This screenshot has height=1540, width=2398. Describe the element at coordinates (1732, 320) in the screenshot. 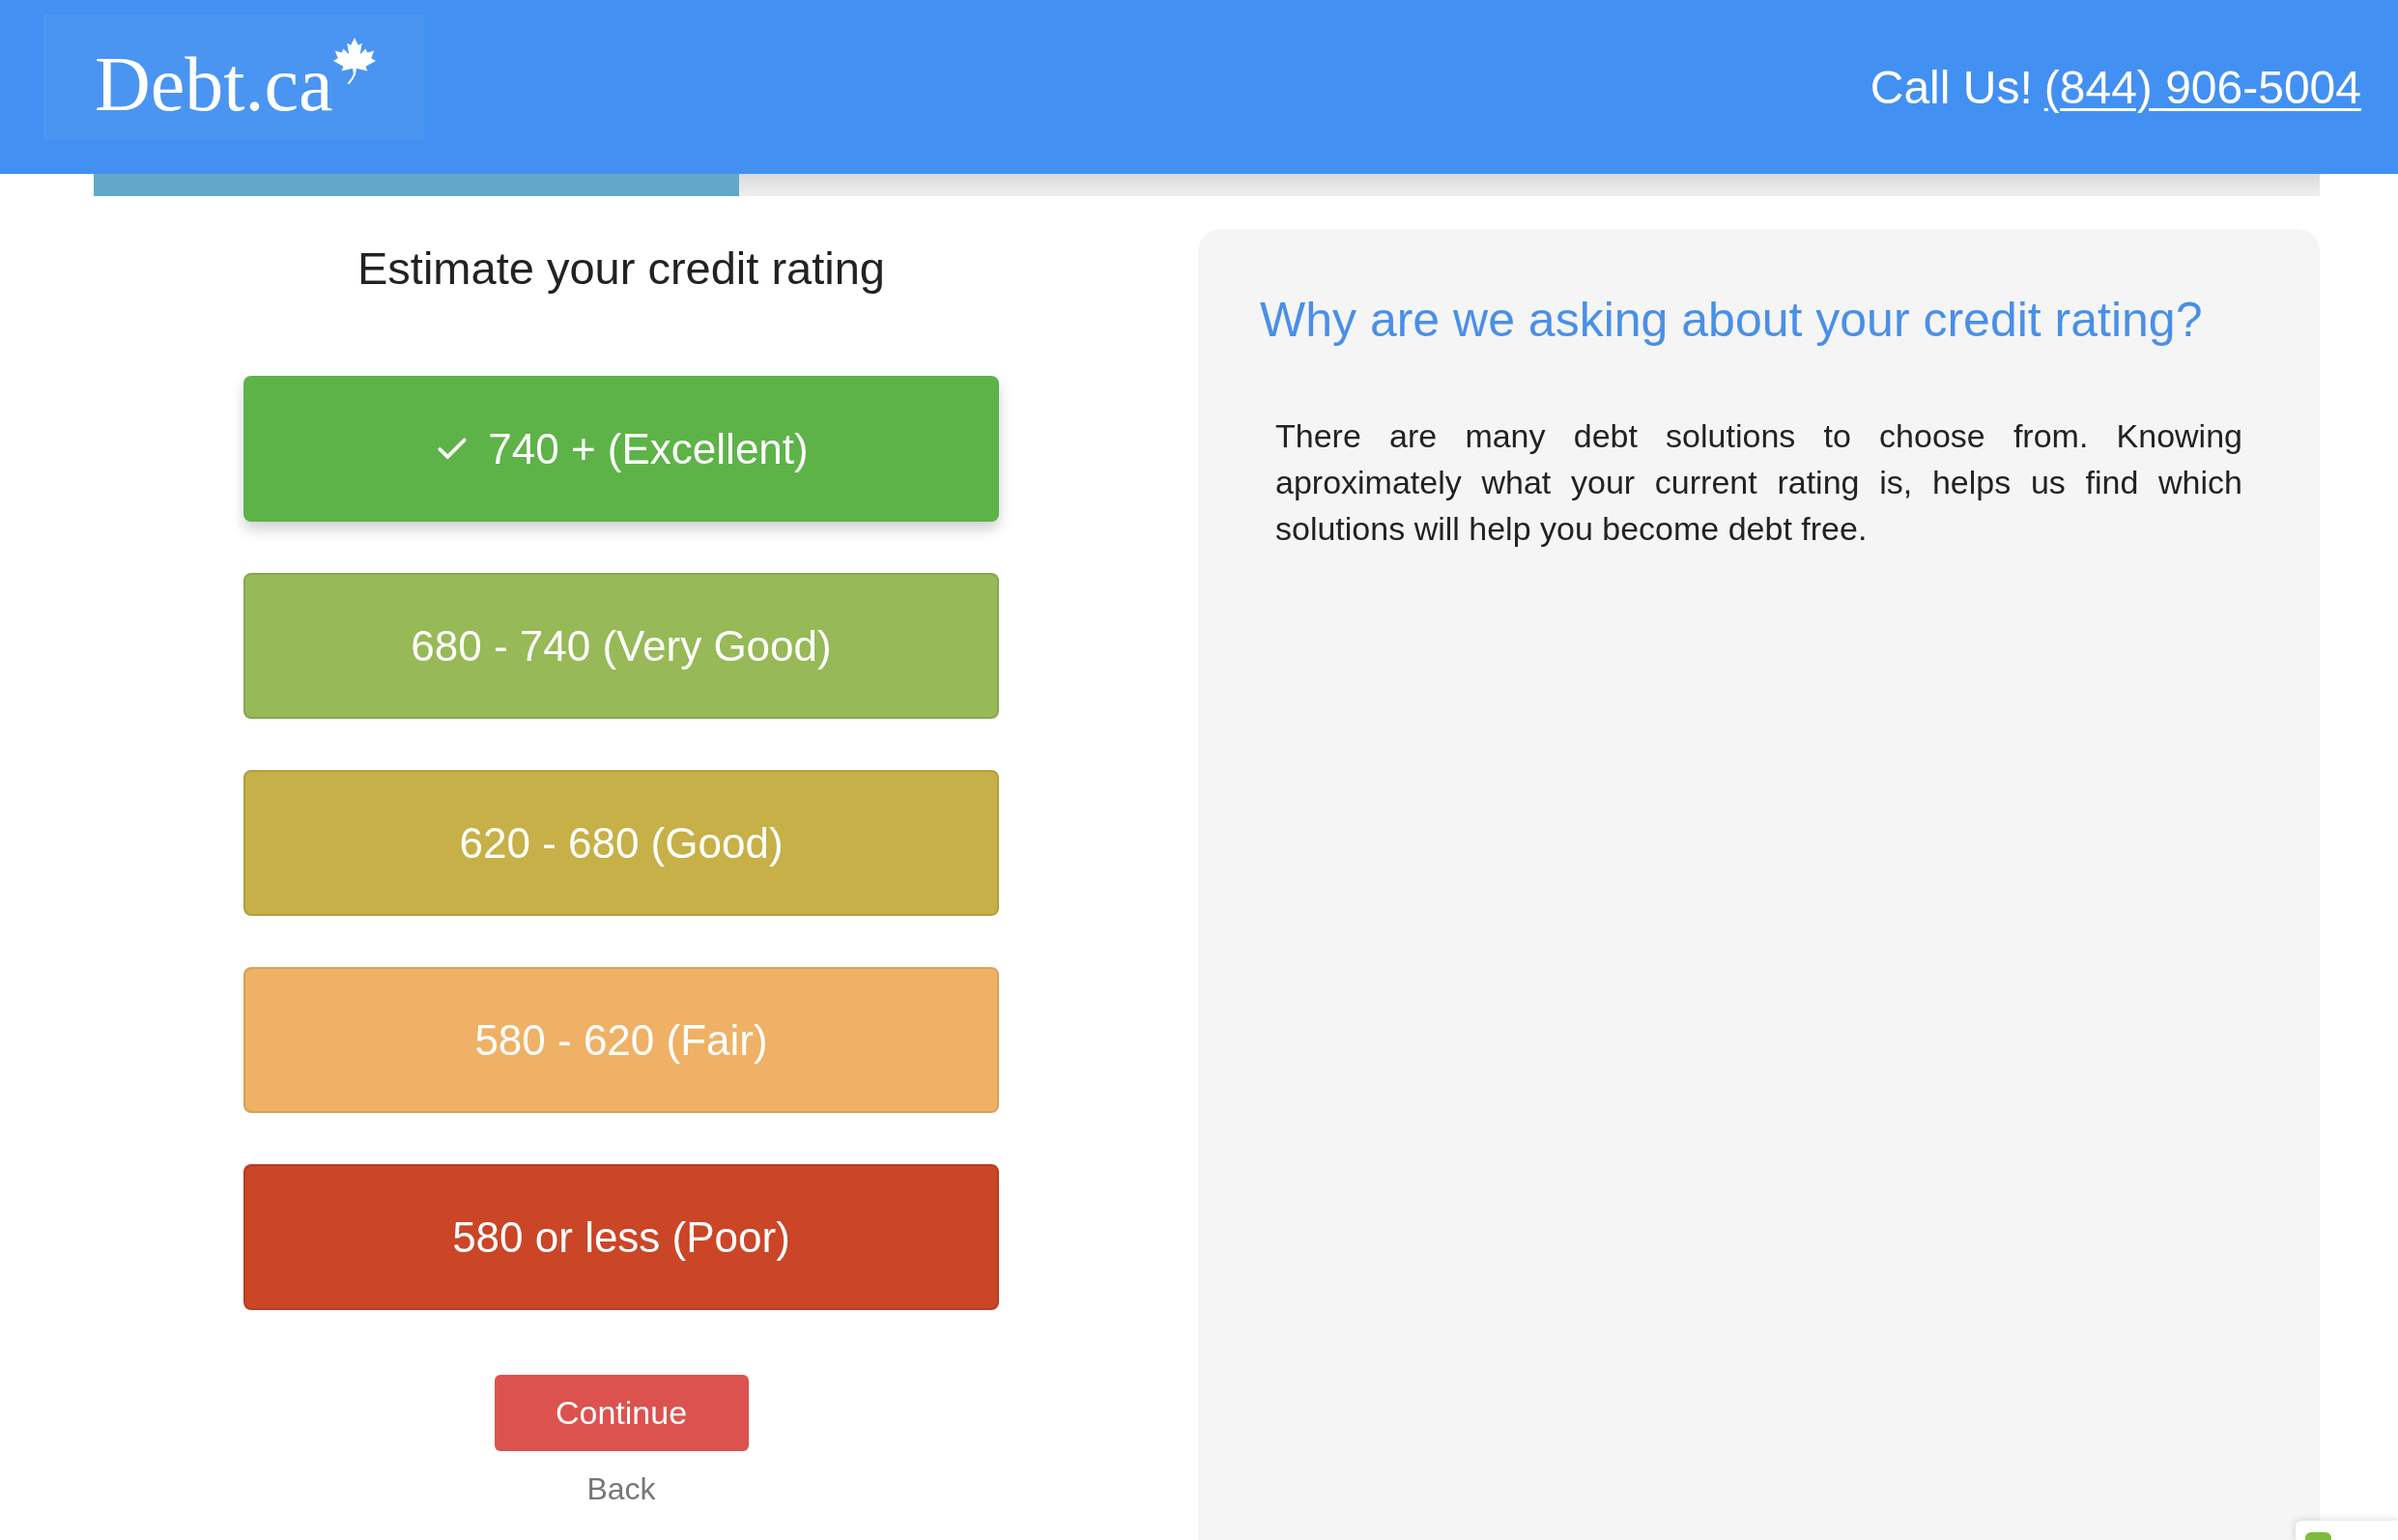

I see `info-heading: Why are we asking about your credit rating?` at that location.